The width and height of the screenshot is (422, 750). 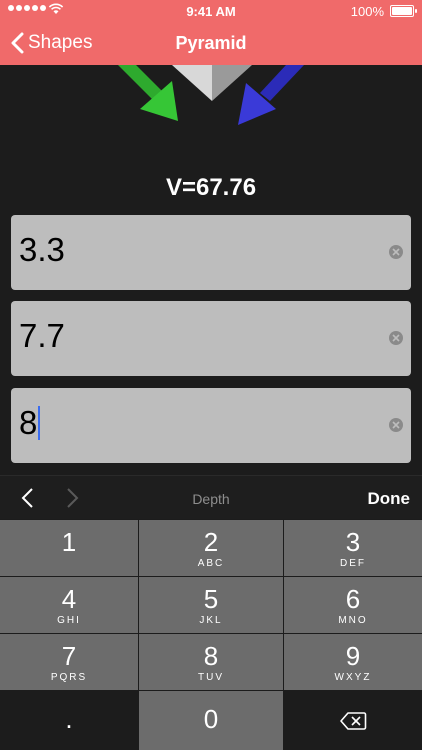 I want to click on key-letters: GHI, so click(x=69, y=620).